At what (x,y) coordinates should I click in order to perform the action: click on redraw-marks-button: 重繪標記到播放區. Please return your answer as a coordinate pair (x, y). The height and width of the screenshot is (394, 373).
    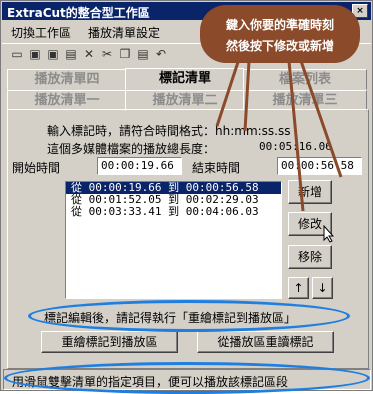
    Looking at the image, I should click on (109, 342).